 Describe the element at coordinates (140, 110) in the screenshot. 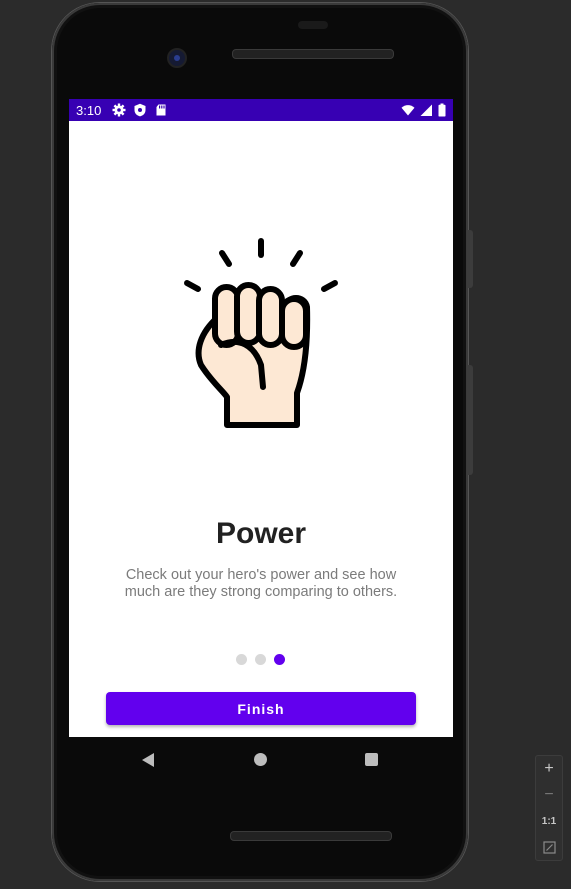

I see `shield-icon` at that location.